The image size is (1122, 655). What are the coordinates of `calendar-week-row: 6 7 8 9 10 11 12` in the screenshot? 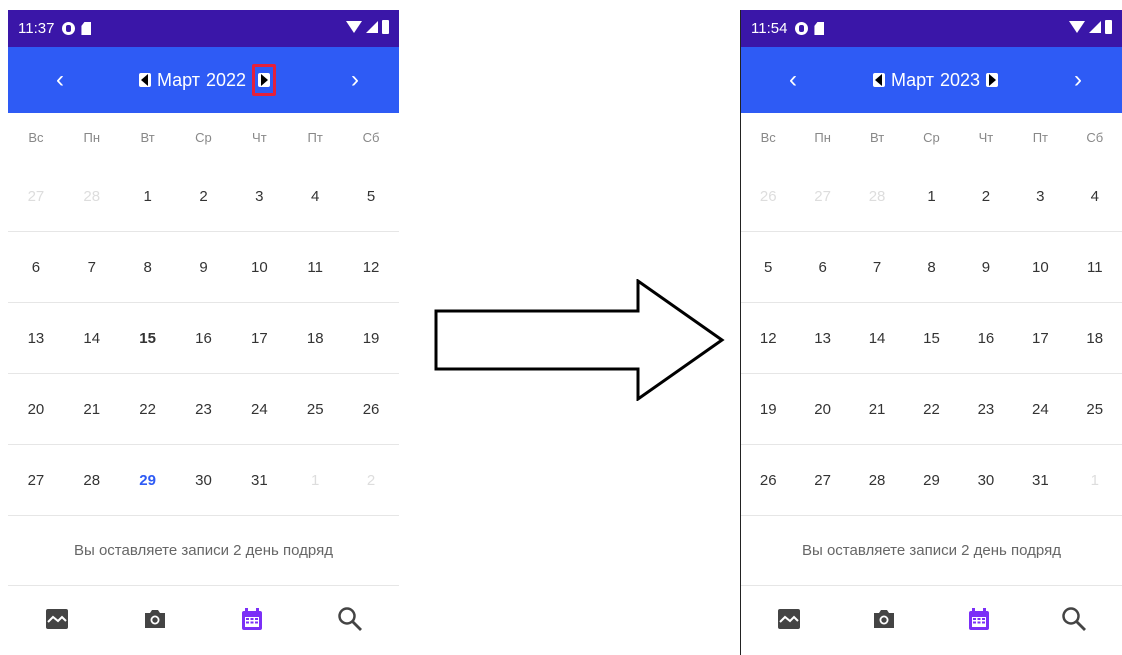 It's located at (203, 267).